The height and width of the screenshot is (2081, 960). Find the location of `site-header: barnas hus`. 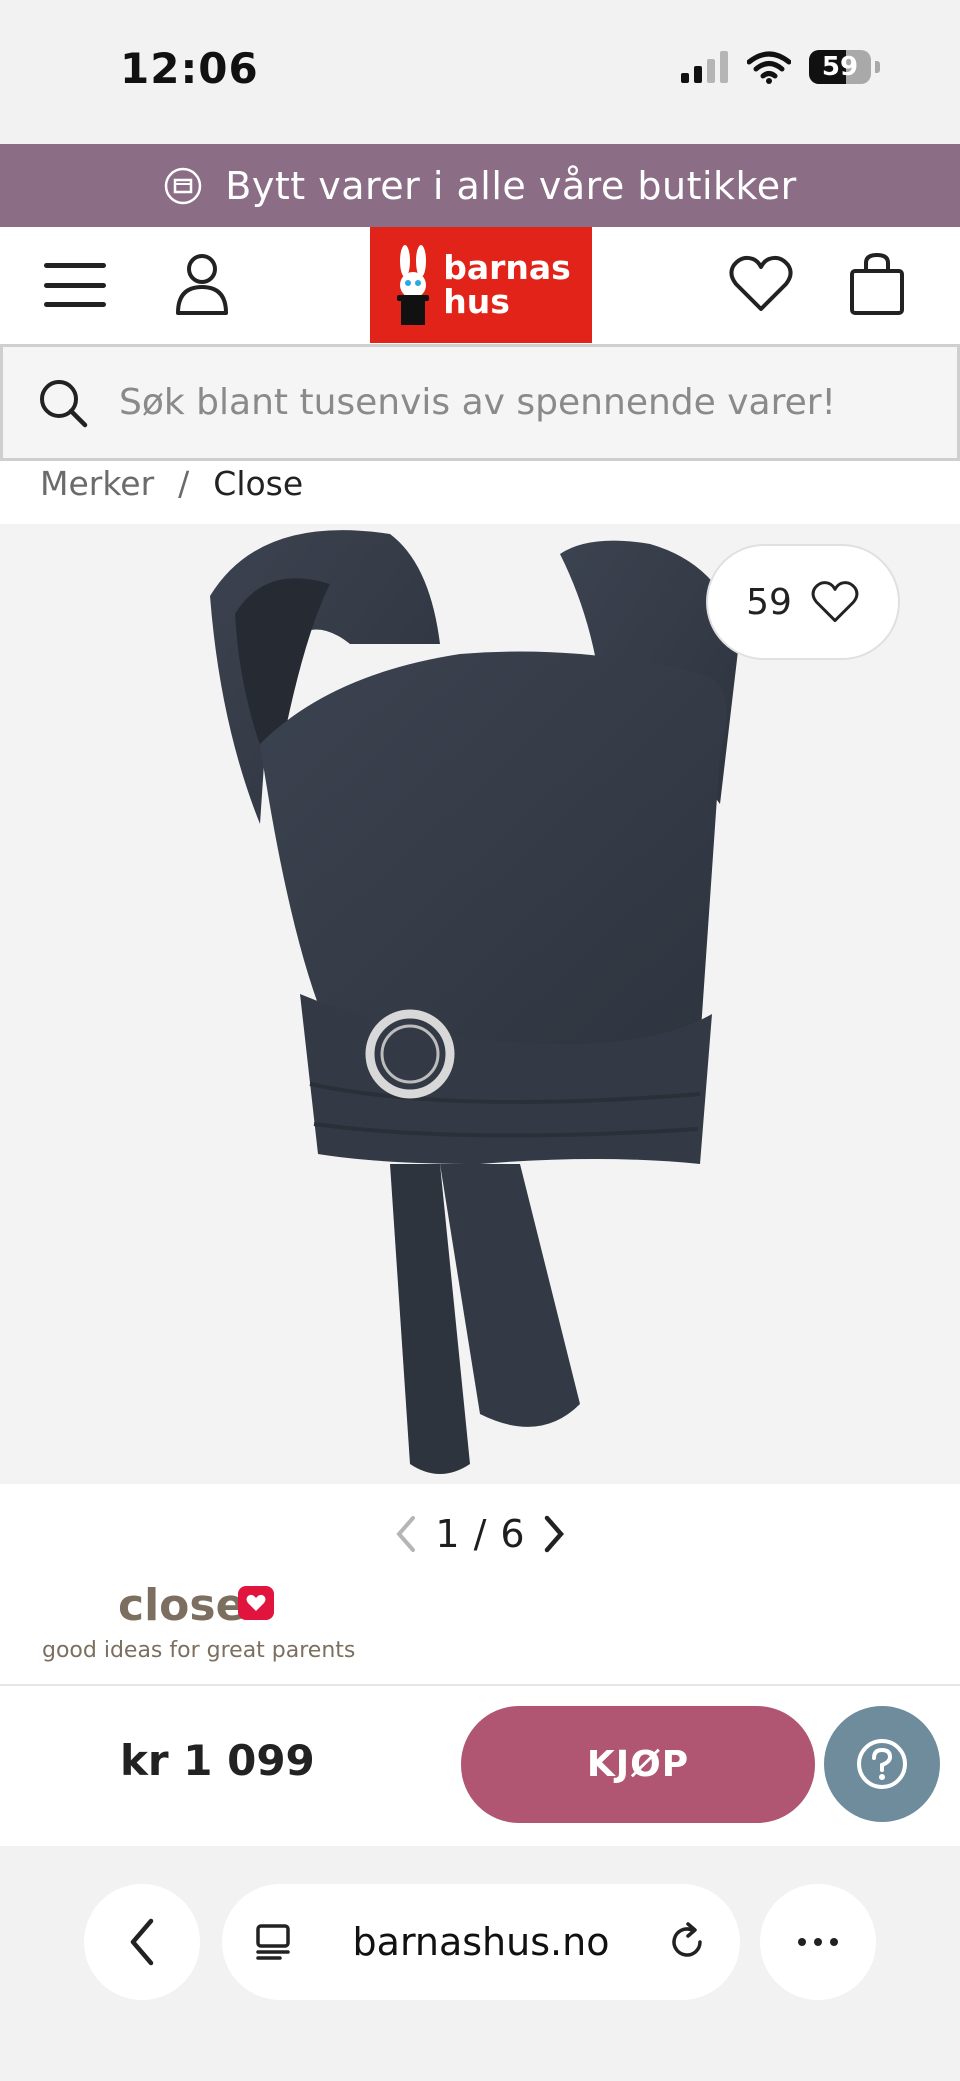

site-header: barnas hus is located at coordinates (480, 285).